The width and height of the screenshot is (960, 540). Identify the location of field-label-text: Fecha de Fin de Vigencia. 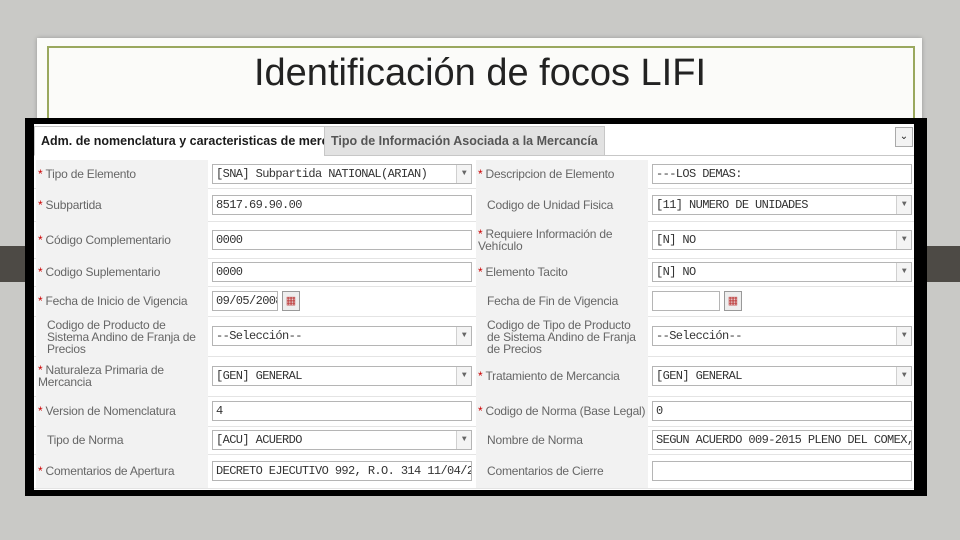
(553, 301).